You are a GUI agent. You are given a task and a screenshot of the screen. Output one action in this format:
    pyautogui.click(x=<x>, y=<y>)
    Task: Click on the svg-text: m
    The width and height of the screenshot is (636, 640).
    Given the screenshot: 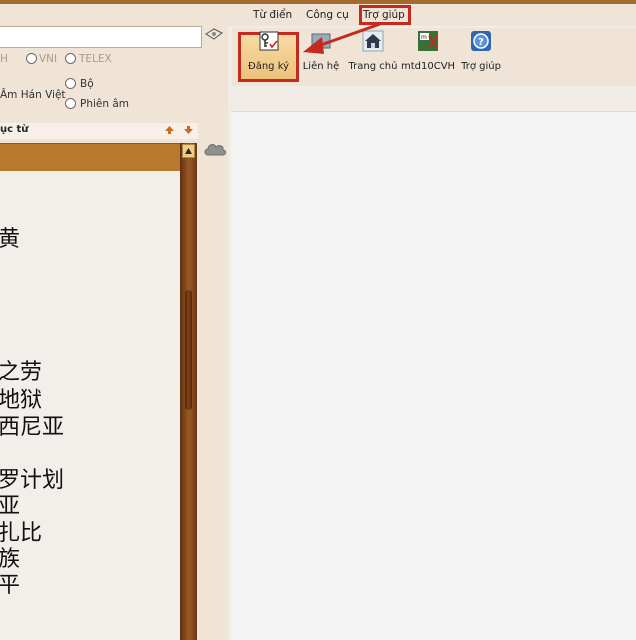 What is the action you would take?
    pyautogui.click(x=424, y=37)
    